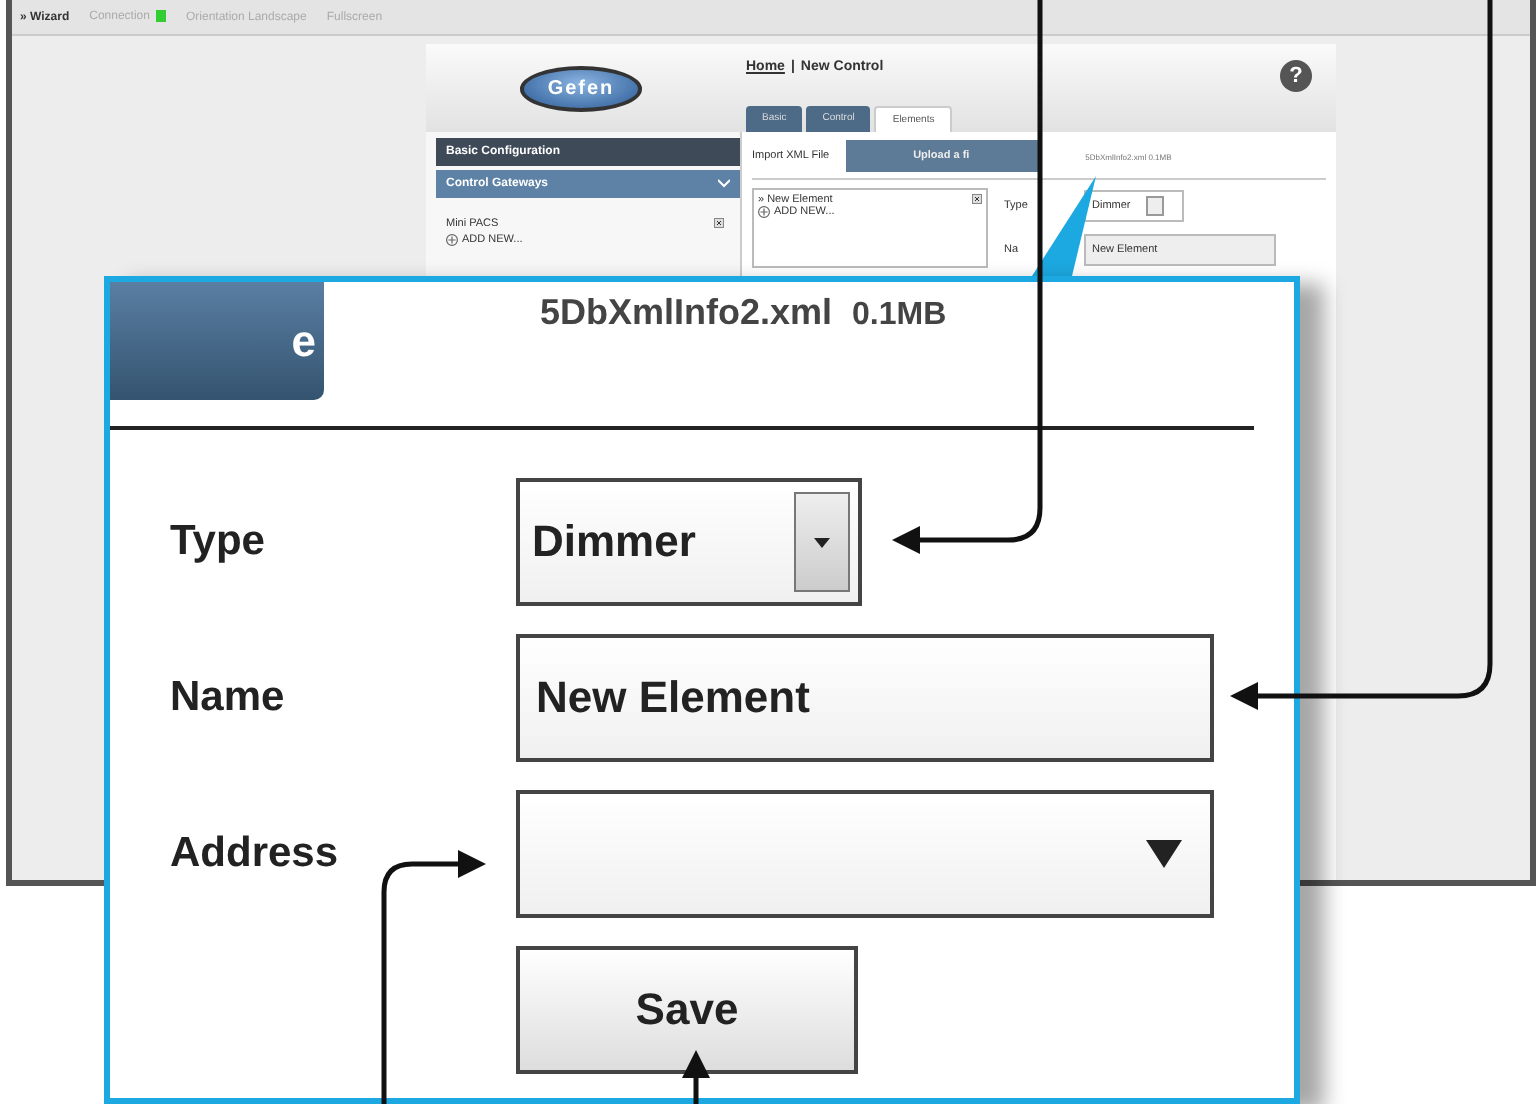  What do you see at coordinates (689, 542) in the screenshot?
I see `type-dropdown: Dimmer` at bounding box center [689, 542].